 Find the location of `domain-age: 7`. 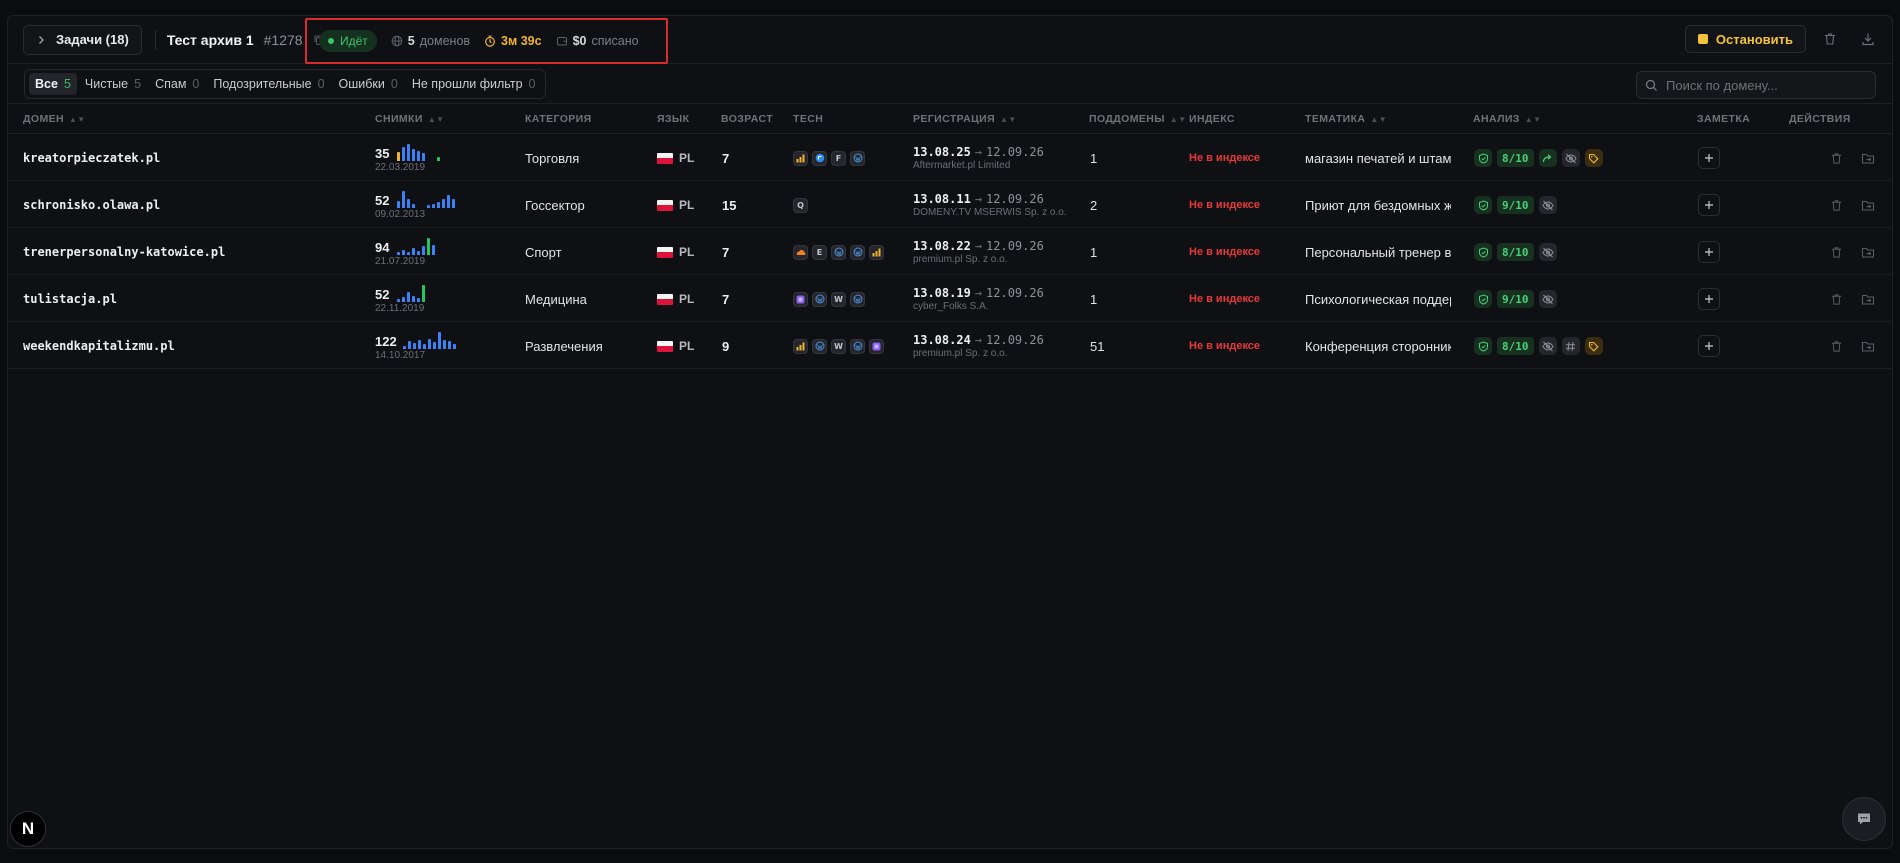

domain-age: 7 is located at coordinates (726, 299).